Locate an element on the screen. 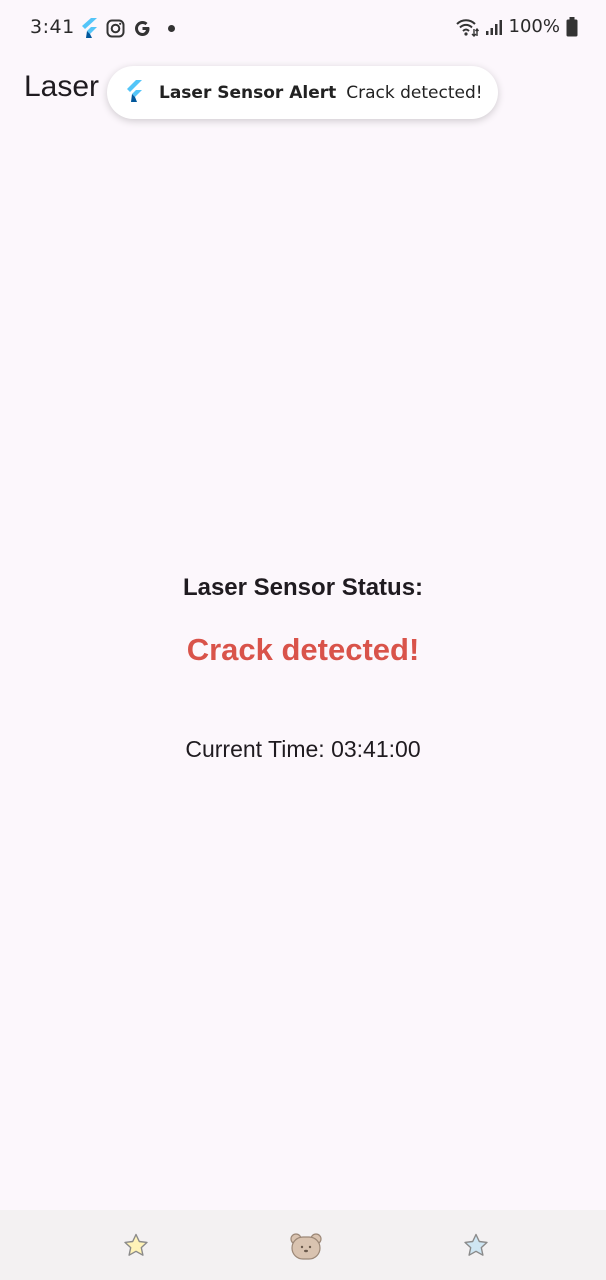  wifi-icon is located at coordinates (467, 27).